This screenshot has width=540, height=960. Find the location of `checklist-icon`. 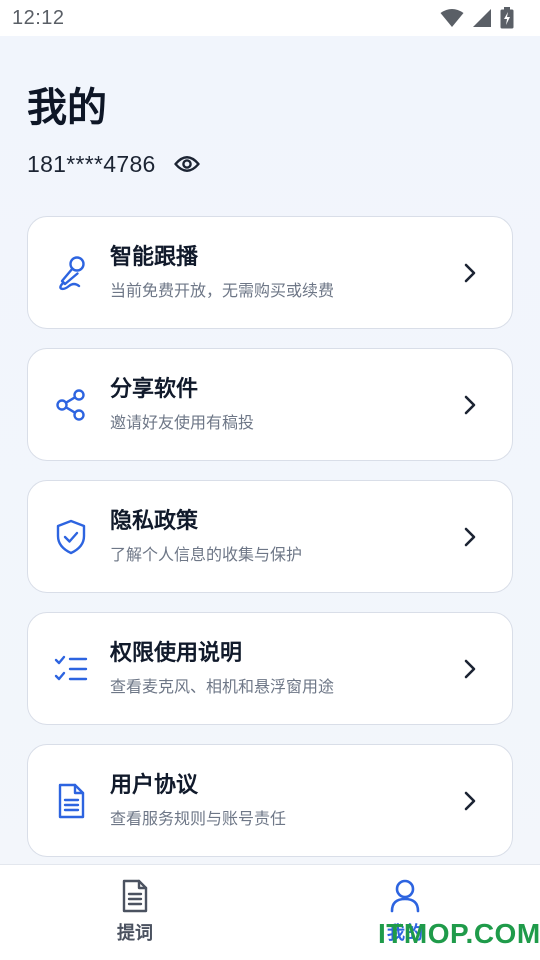

checklist-icon is located at coordinates (71, 669).